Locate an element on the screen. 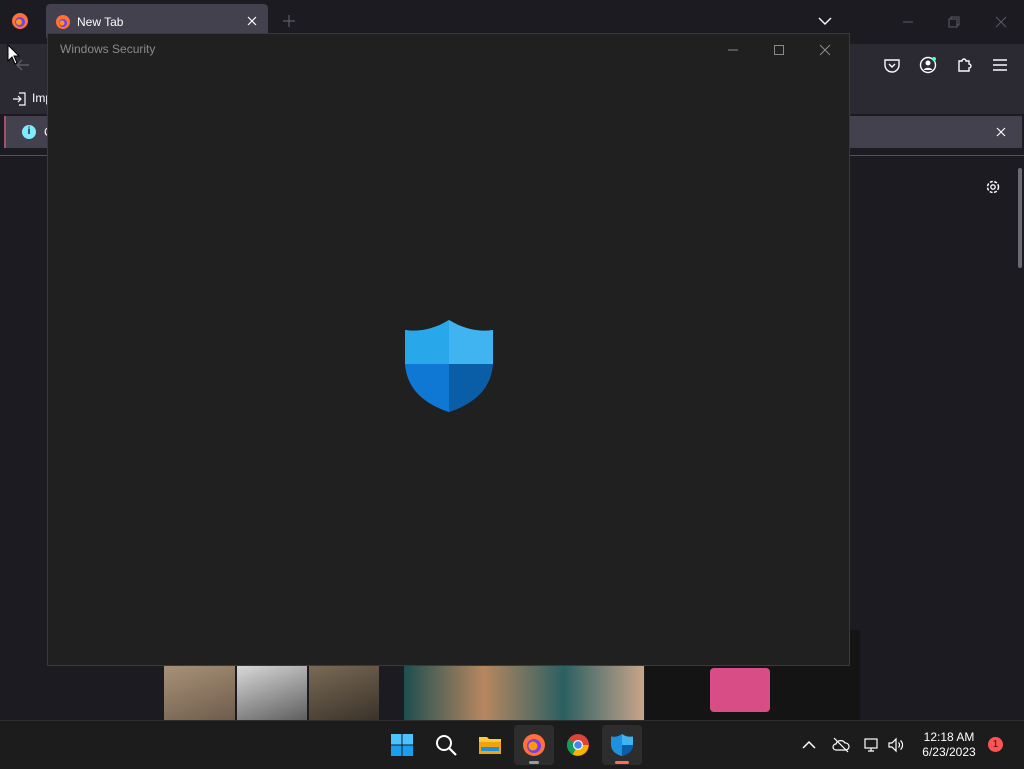  chrome-taskbar-button is located at coordinates (578, 745).